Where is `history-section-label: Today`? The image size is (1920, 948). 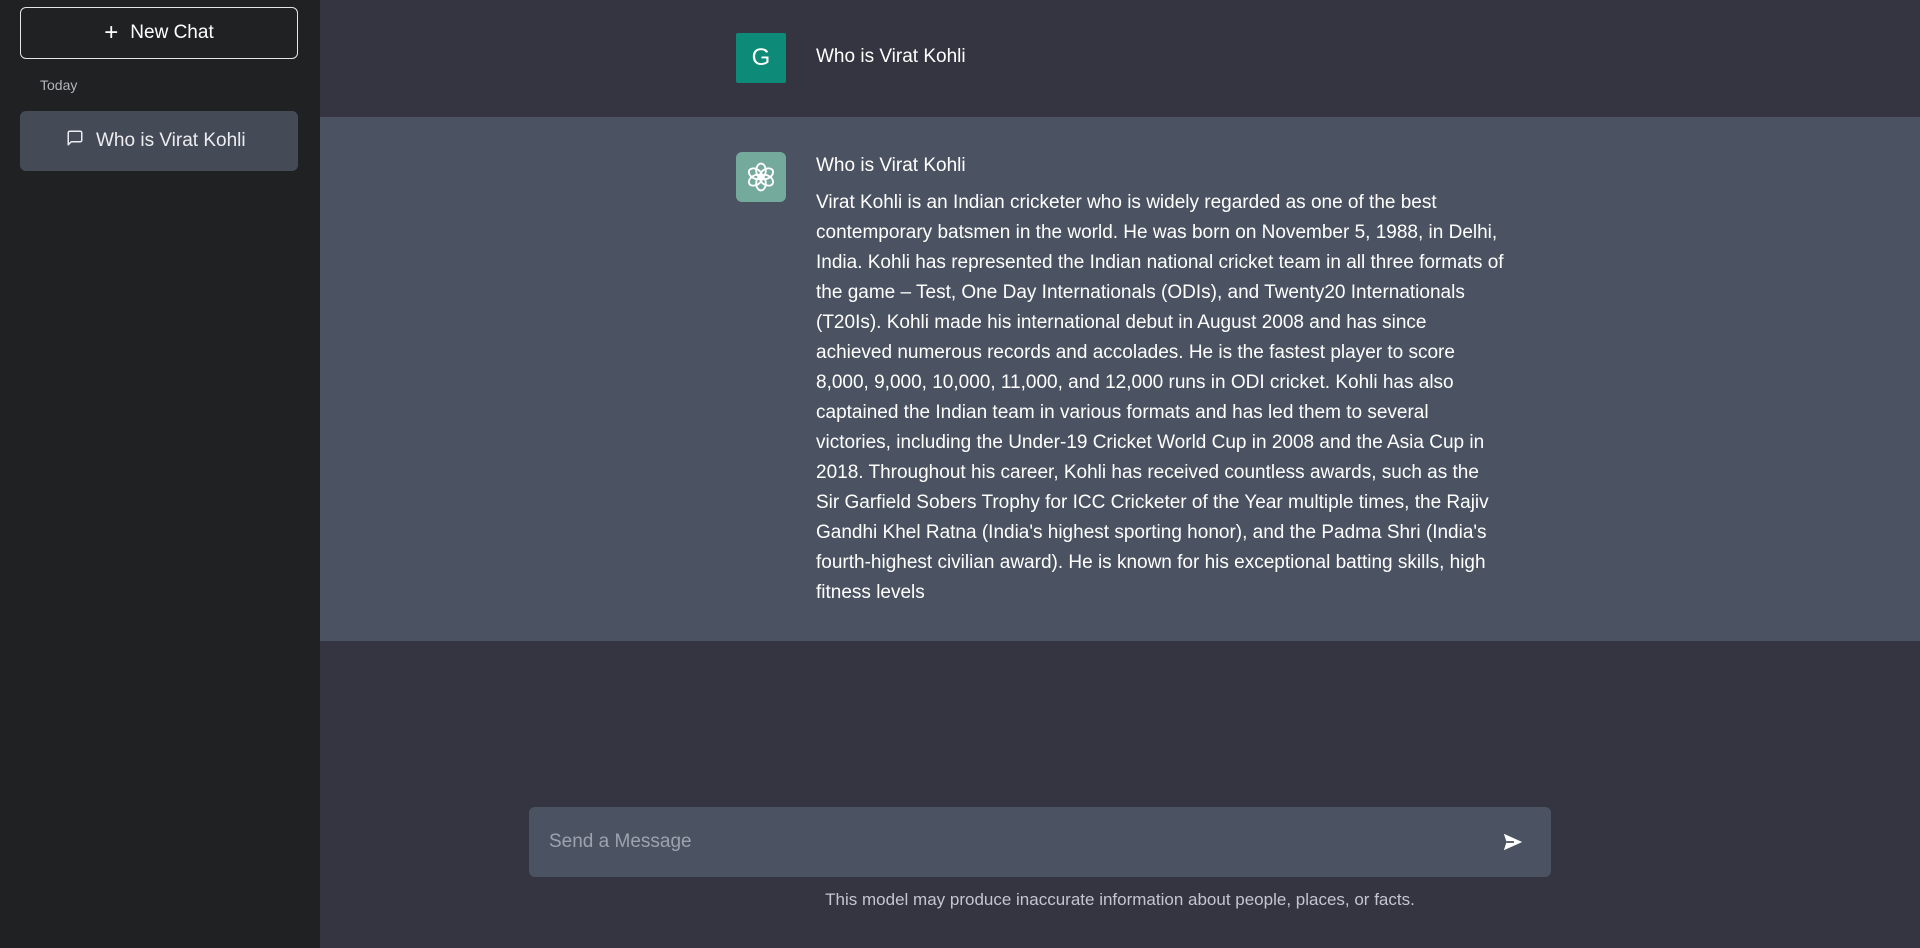 history-section-label: Today is located at coordinates (59, 85).